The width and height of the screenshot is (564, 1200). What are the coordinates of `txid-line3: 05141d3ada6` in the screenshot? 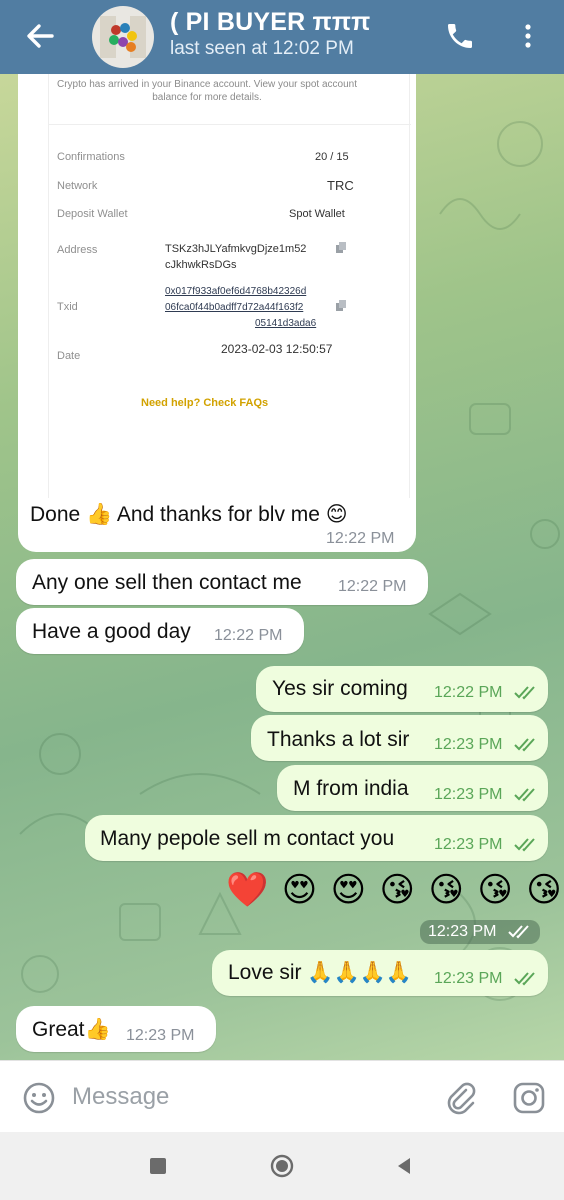 It's located at (285, 323).